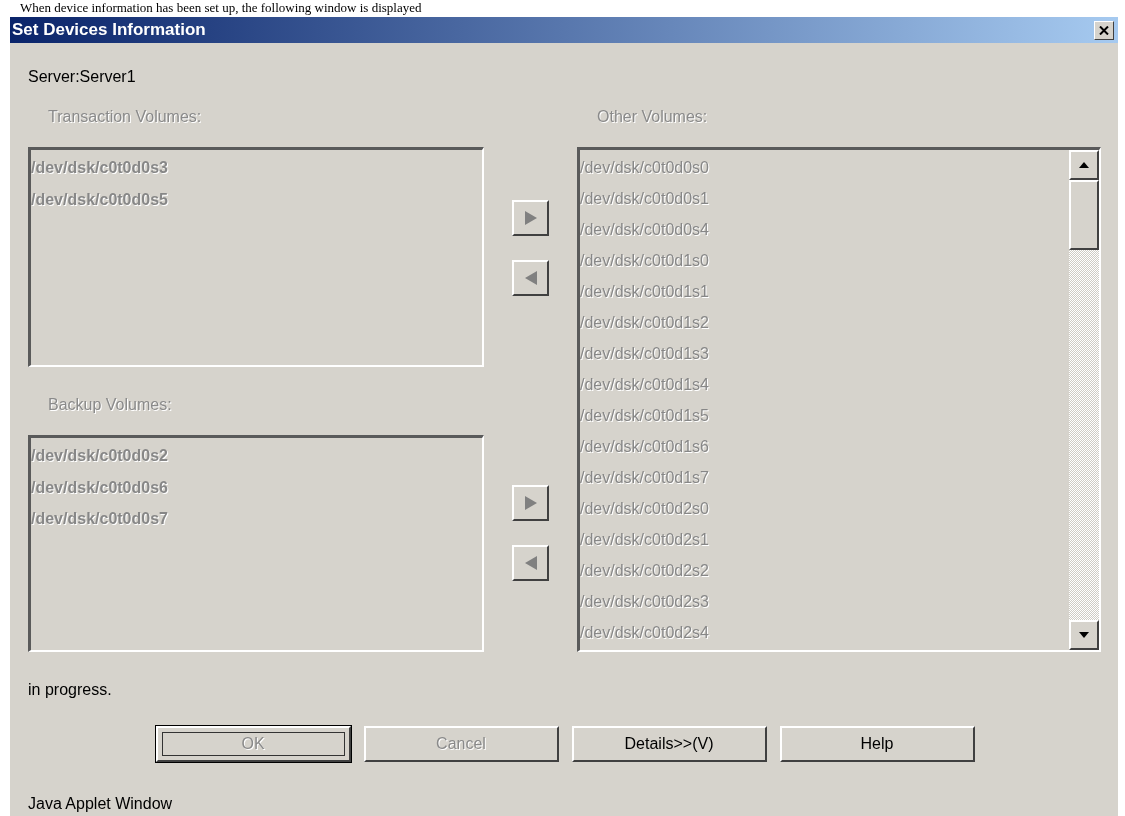  I want to click on close-icon, so click(1104, 30).